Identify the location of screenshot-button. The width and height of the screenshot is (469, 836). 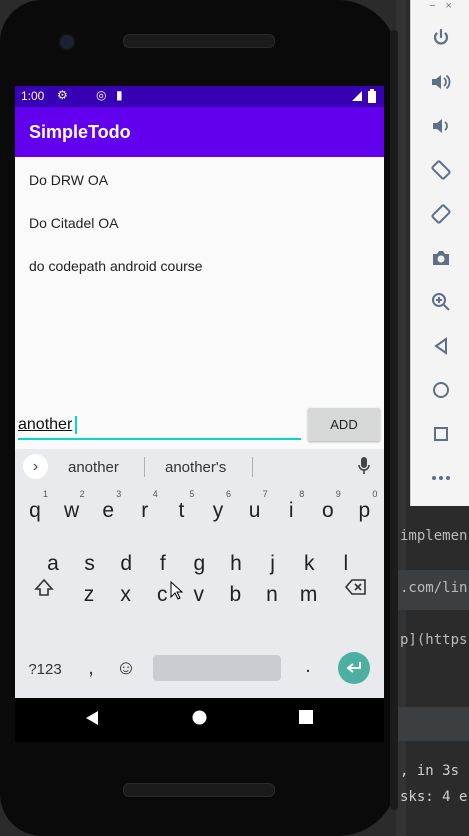
(440, 258).